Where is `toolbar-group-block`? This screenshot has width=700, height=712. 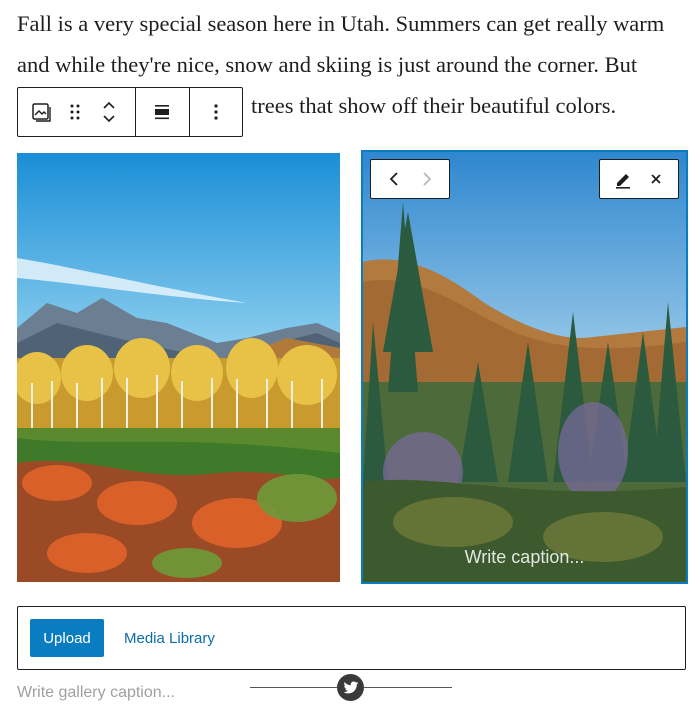 toolbar-group-block is located at coordinates (77, 112).